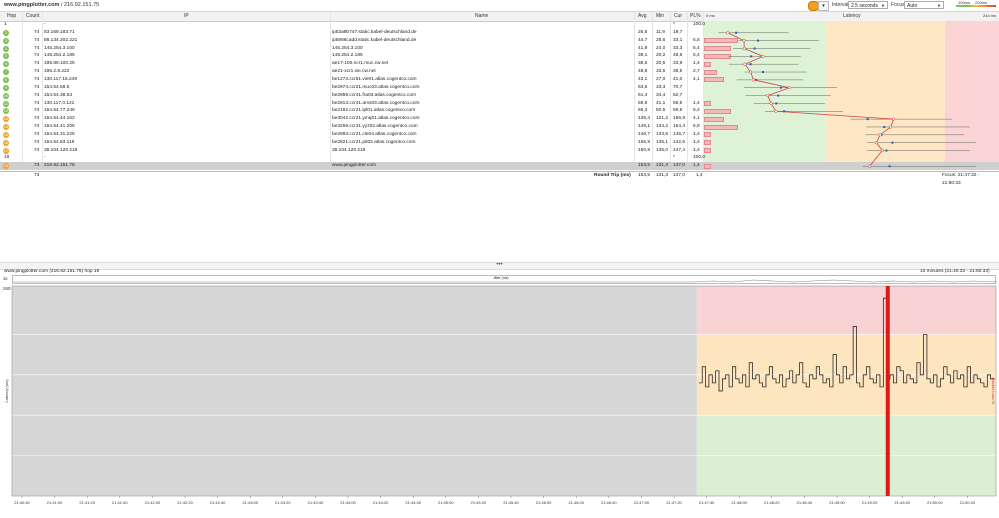 Image resolution: width=999 pixels, height=518 pixels. What do you see at coordinates (446, 502) in the screenshot?
I see `x-tick-label: 21:45:00` at bounding box center [446, 502].